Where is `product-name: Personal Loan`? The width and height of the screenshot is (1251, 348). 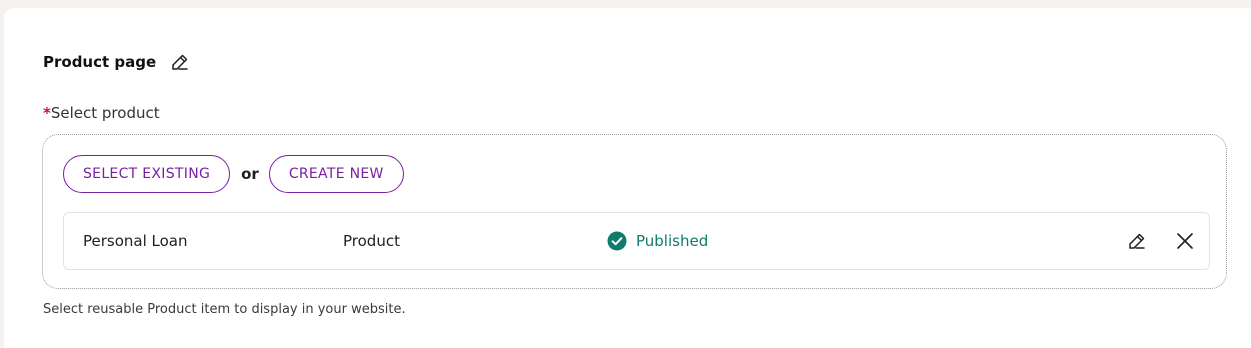 product-name: Personal Loan is located at coordinates (135, 241).